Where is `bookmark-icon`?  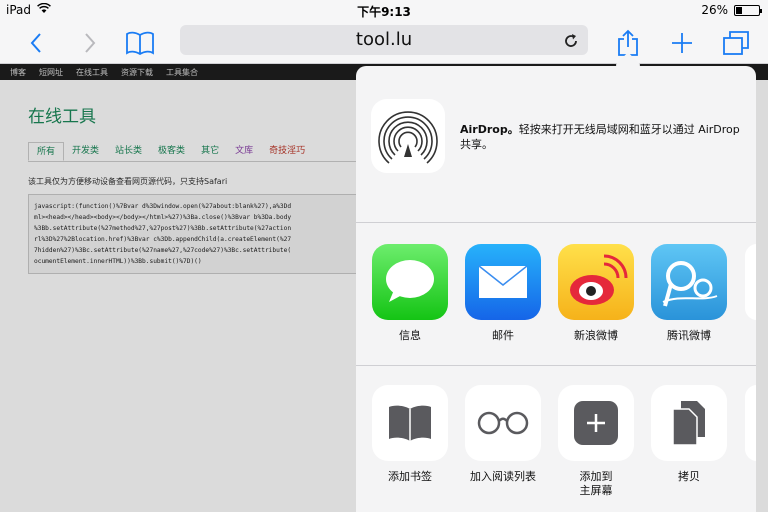 bookmark-icon is located at coordinates (410, 423).